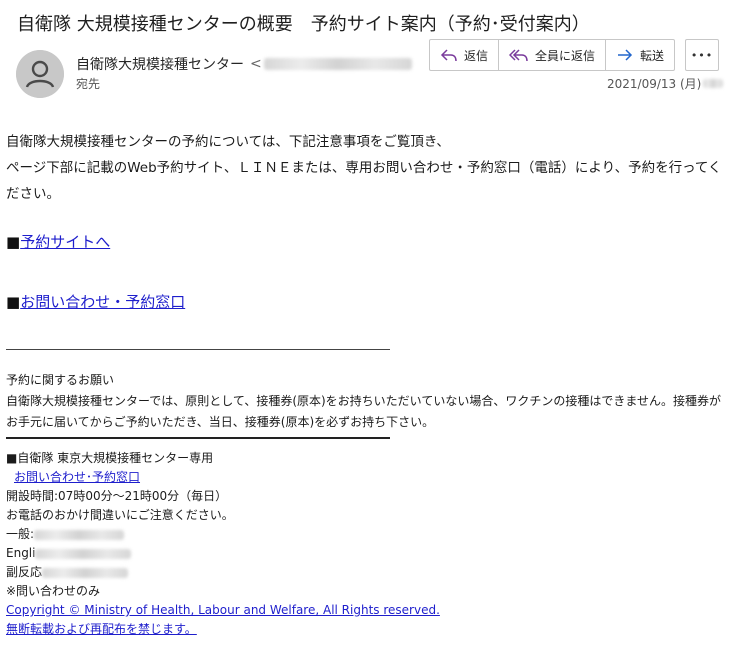 The image size is (731, 649). What do you see at coordinates (53, 591) in the screenshot?
I see `footer-inquiry-only: ※問い合わせのみ` at bounding box center [53, 591].